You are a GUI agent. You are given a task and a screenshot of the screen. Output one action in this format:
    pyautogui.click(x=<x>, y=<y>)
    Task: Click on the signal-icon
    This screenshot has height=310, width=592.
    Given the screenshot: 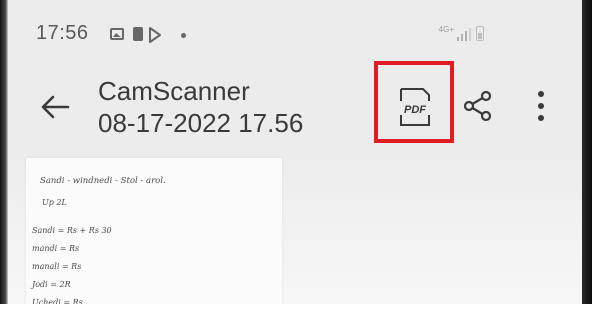 What is the action you would take?
    pyautogui.click(x=464, y=34)
    